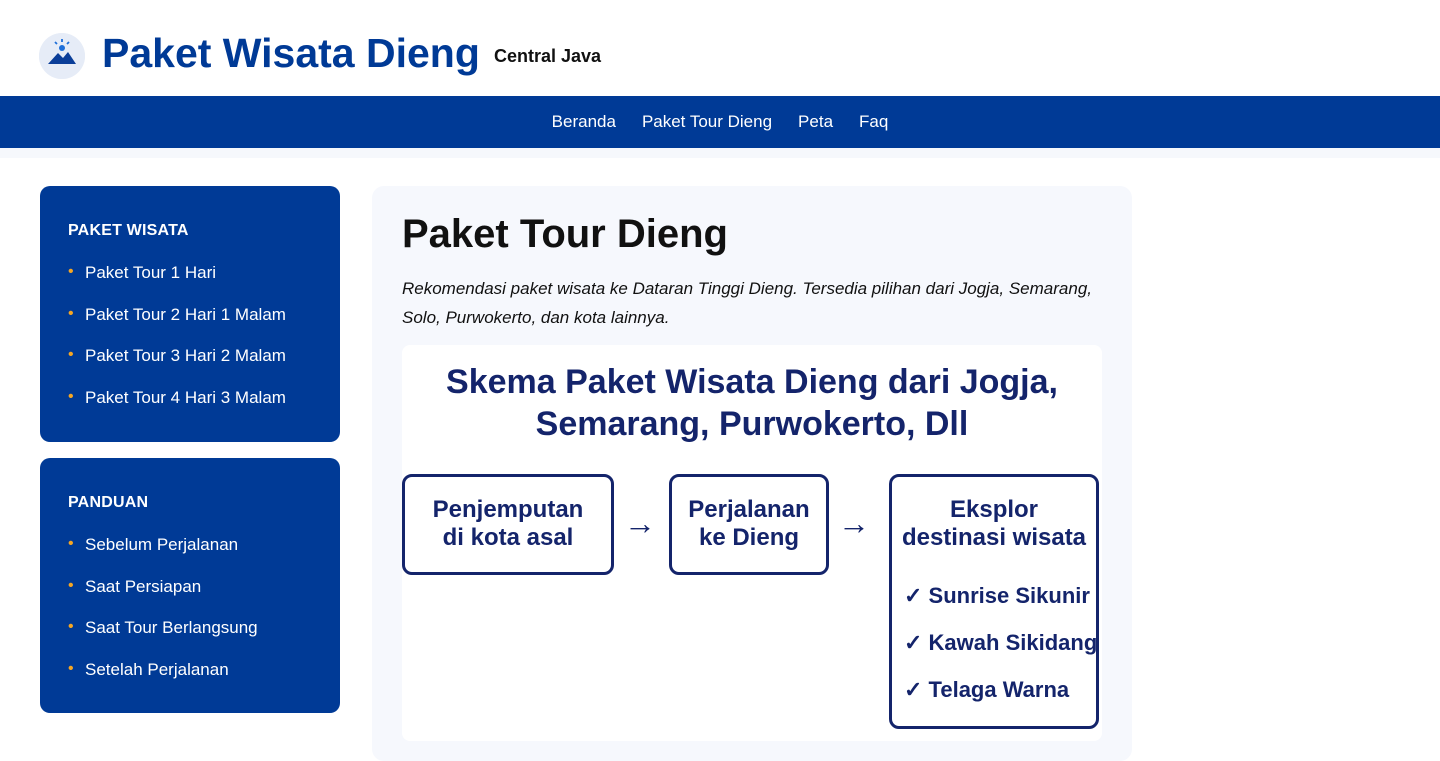 This screenshot has height=761, width=1440. What do you see at coordinates (565, 234) in the screenshot?
I see `page-title: Paket Tour Dieng` at bounding box center [565, 234].